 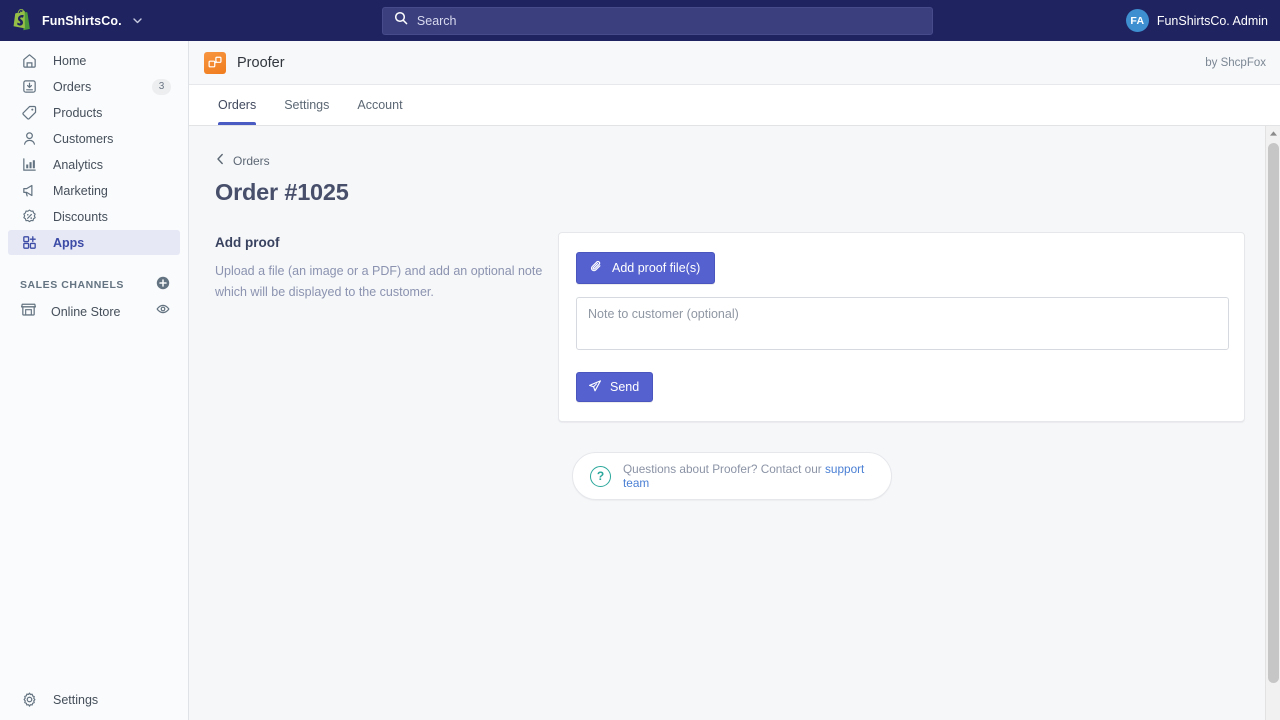 I want to click on home-icon, so click(x=29, y=60).